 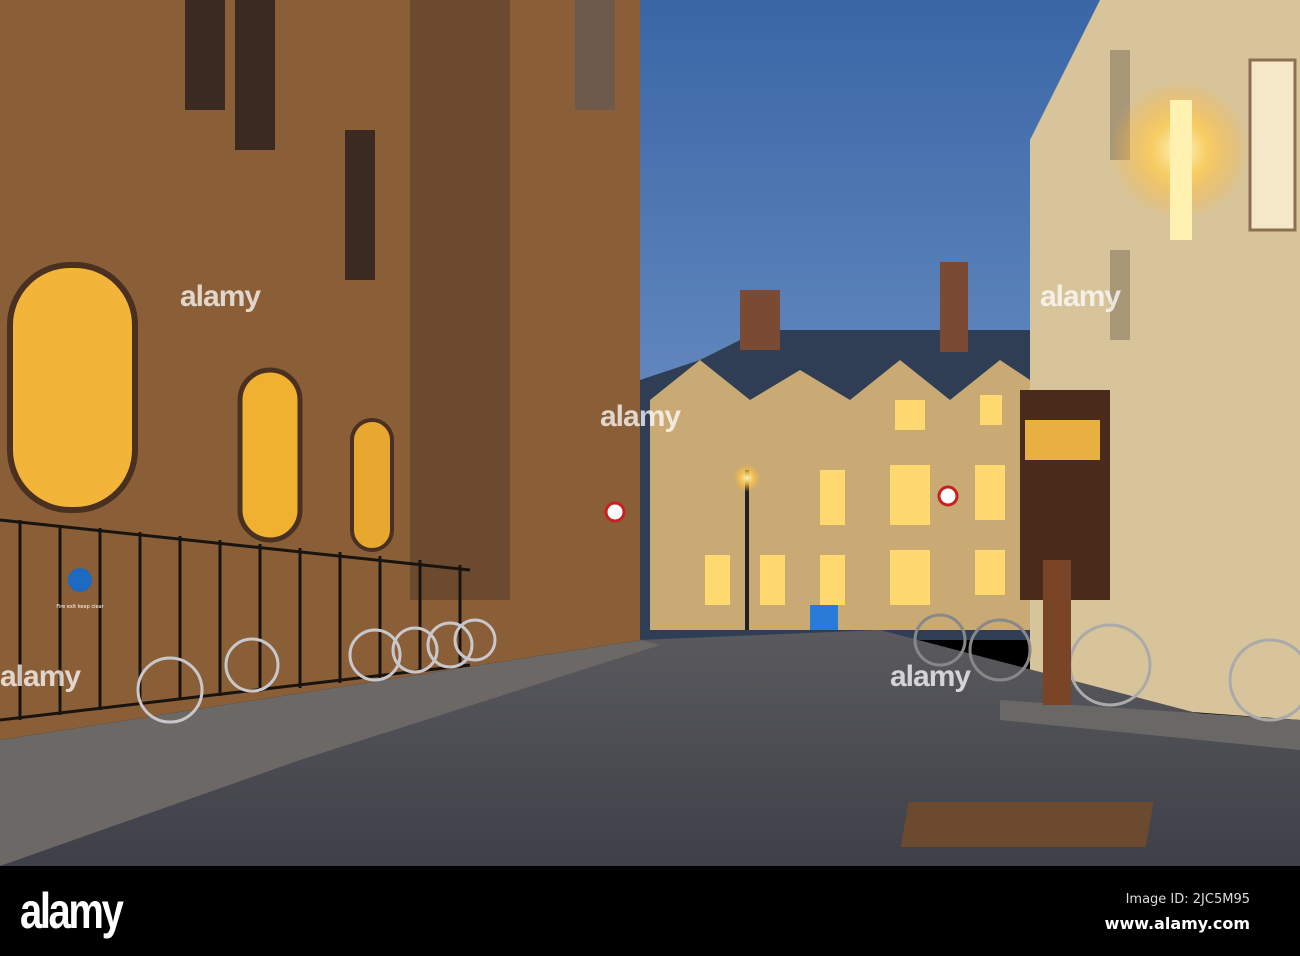 What do you see at coordinates (747, 550) in the screenshot?
I see `street-lamp` at bounding box center [747, 550].